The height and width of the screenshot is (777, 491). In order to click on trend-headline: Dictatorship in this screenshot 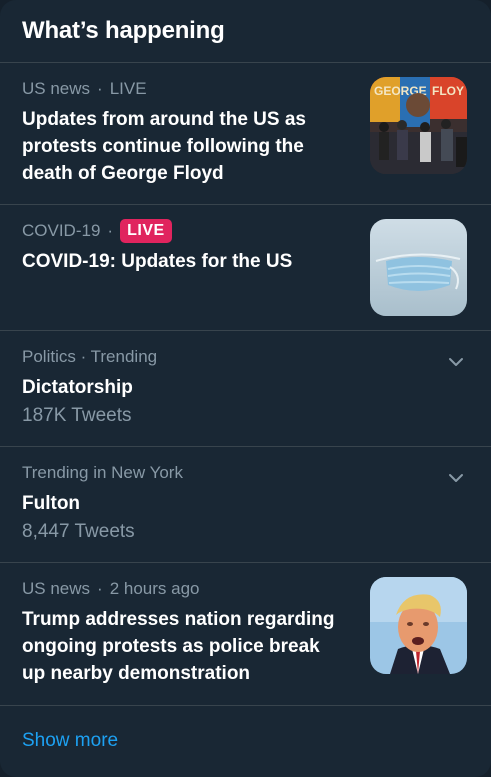, I will do `click(77, 387)`.